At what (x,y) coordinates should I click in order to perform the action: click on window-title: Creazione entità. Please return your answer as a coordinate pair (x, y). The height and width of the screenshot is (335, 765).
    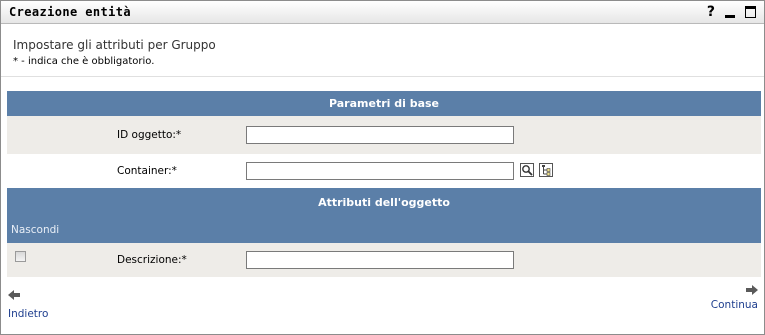
    Looking at the image, I should click on (70, 12).